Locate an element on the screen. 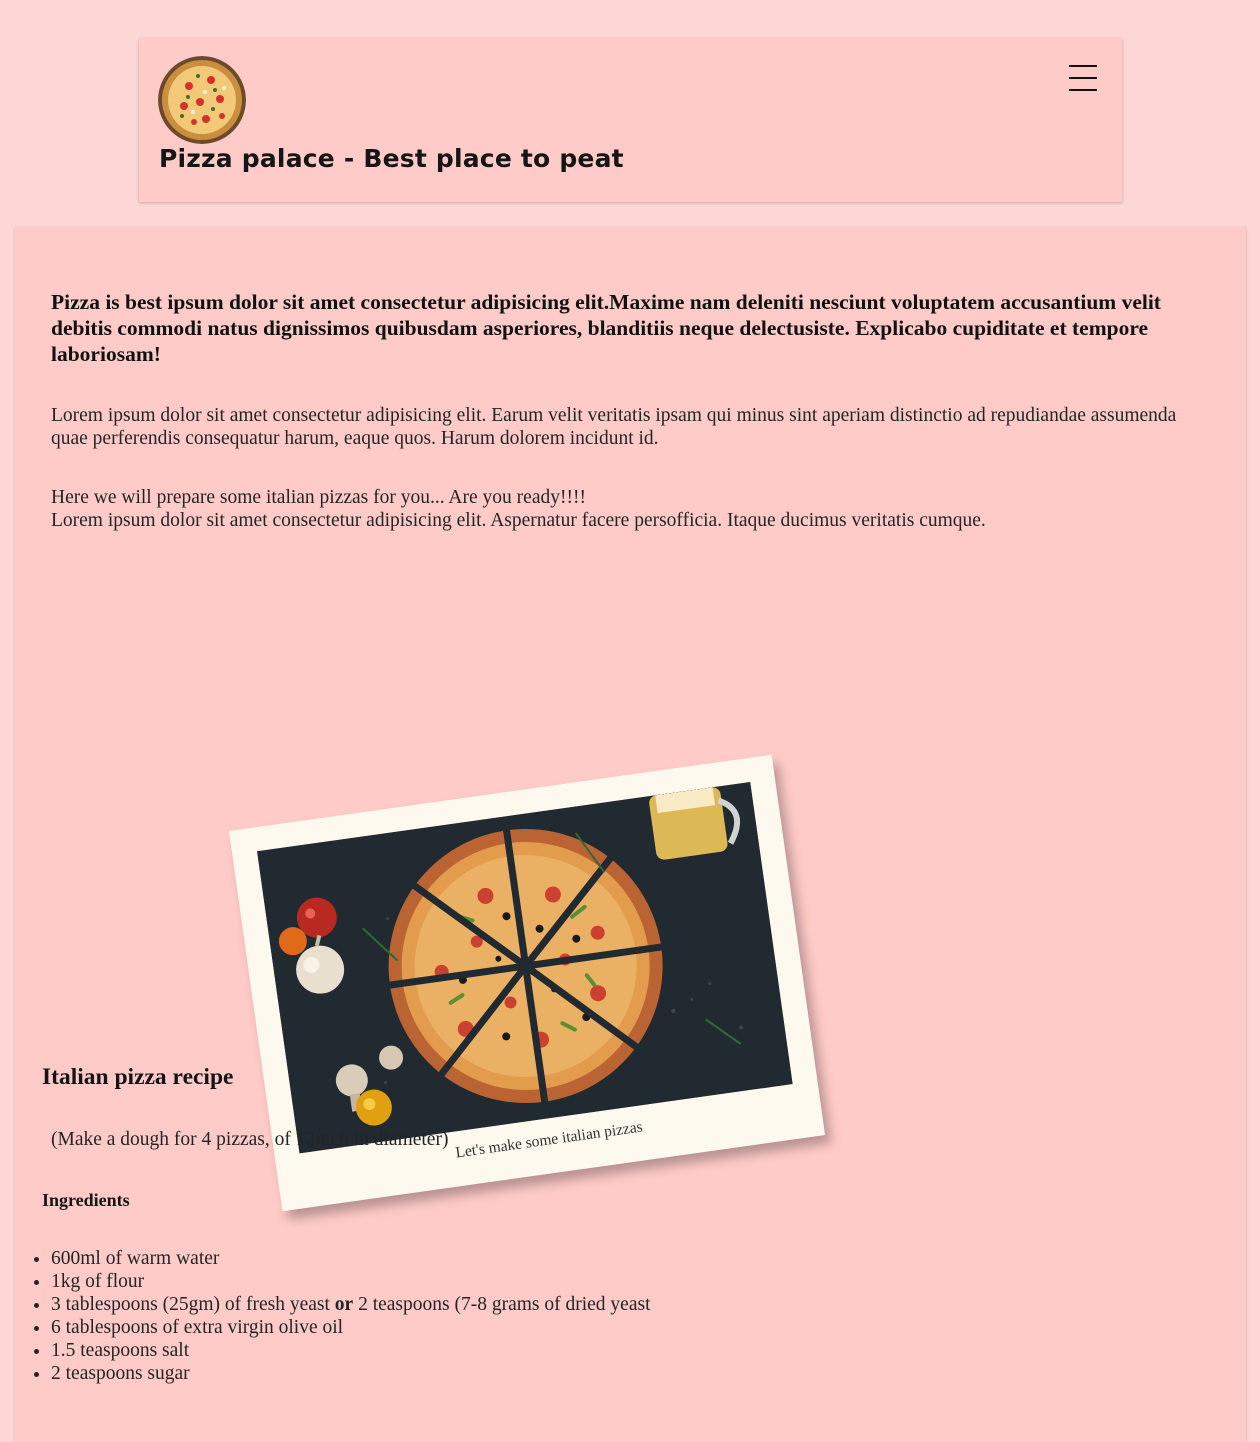  ingredient-text: 3 tablespoons (25gm) of fresh yeast is located at coordinates (193, 1305).